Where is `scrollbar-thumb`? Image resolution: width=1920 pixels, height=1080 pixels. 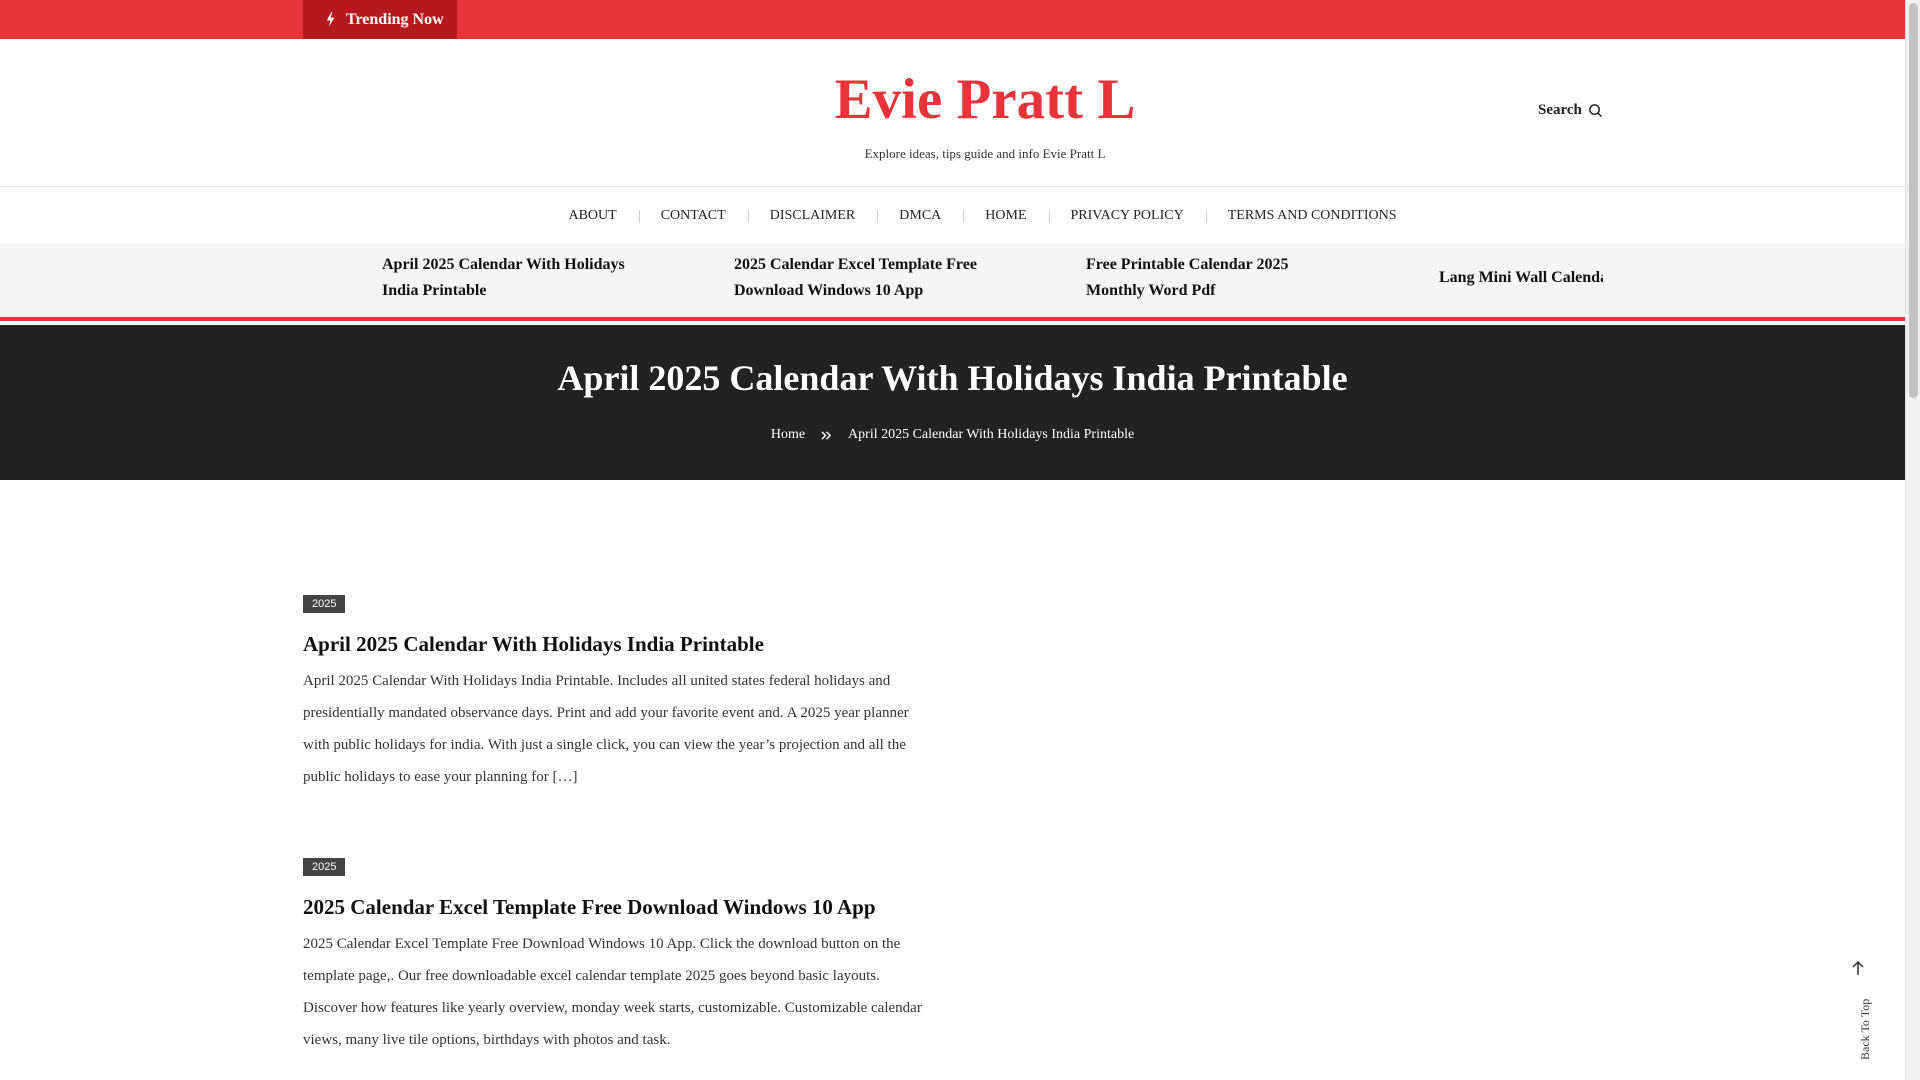
scrollbar-thumb is located at coordinates (1913, 200).